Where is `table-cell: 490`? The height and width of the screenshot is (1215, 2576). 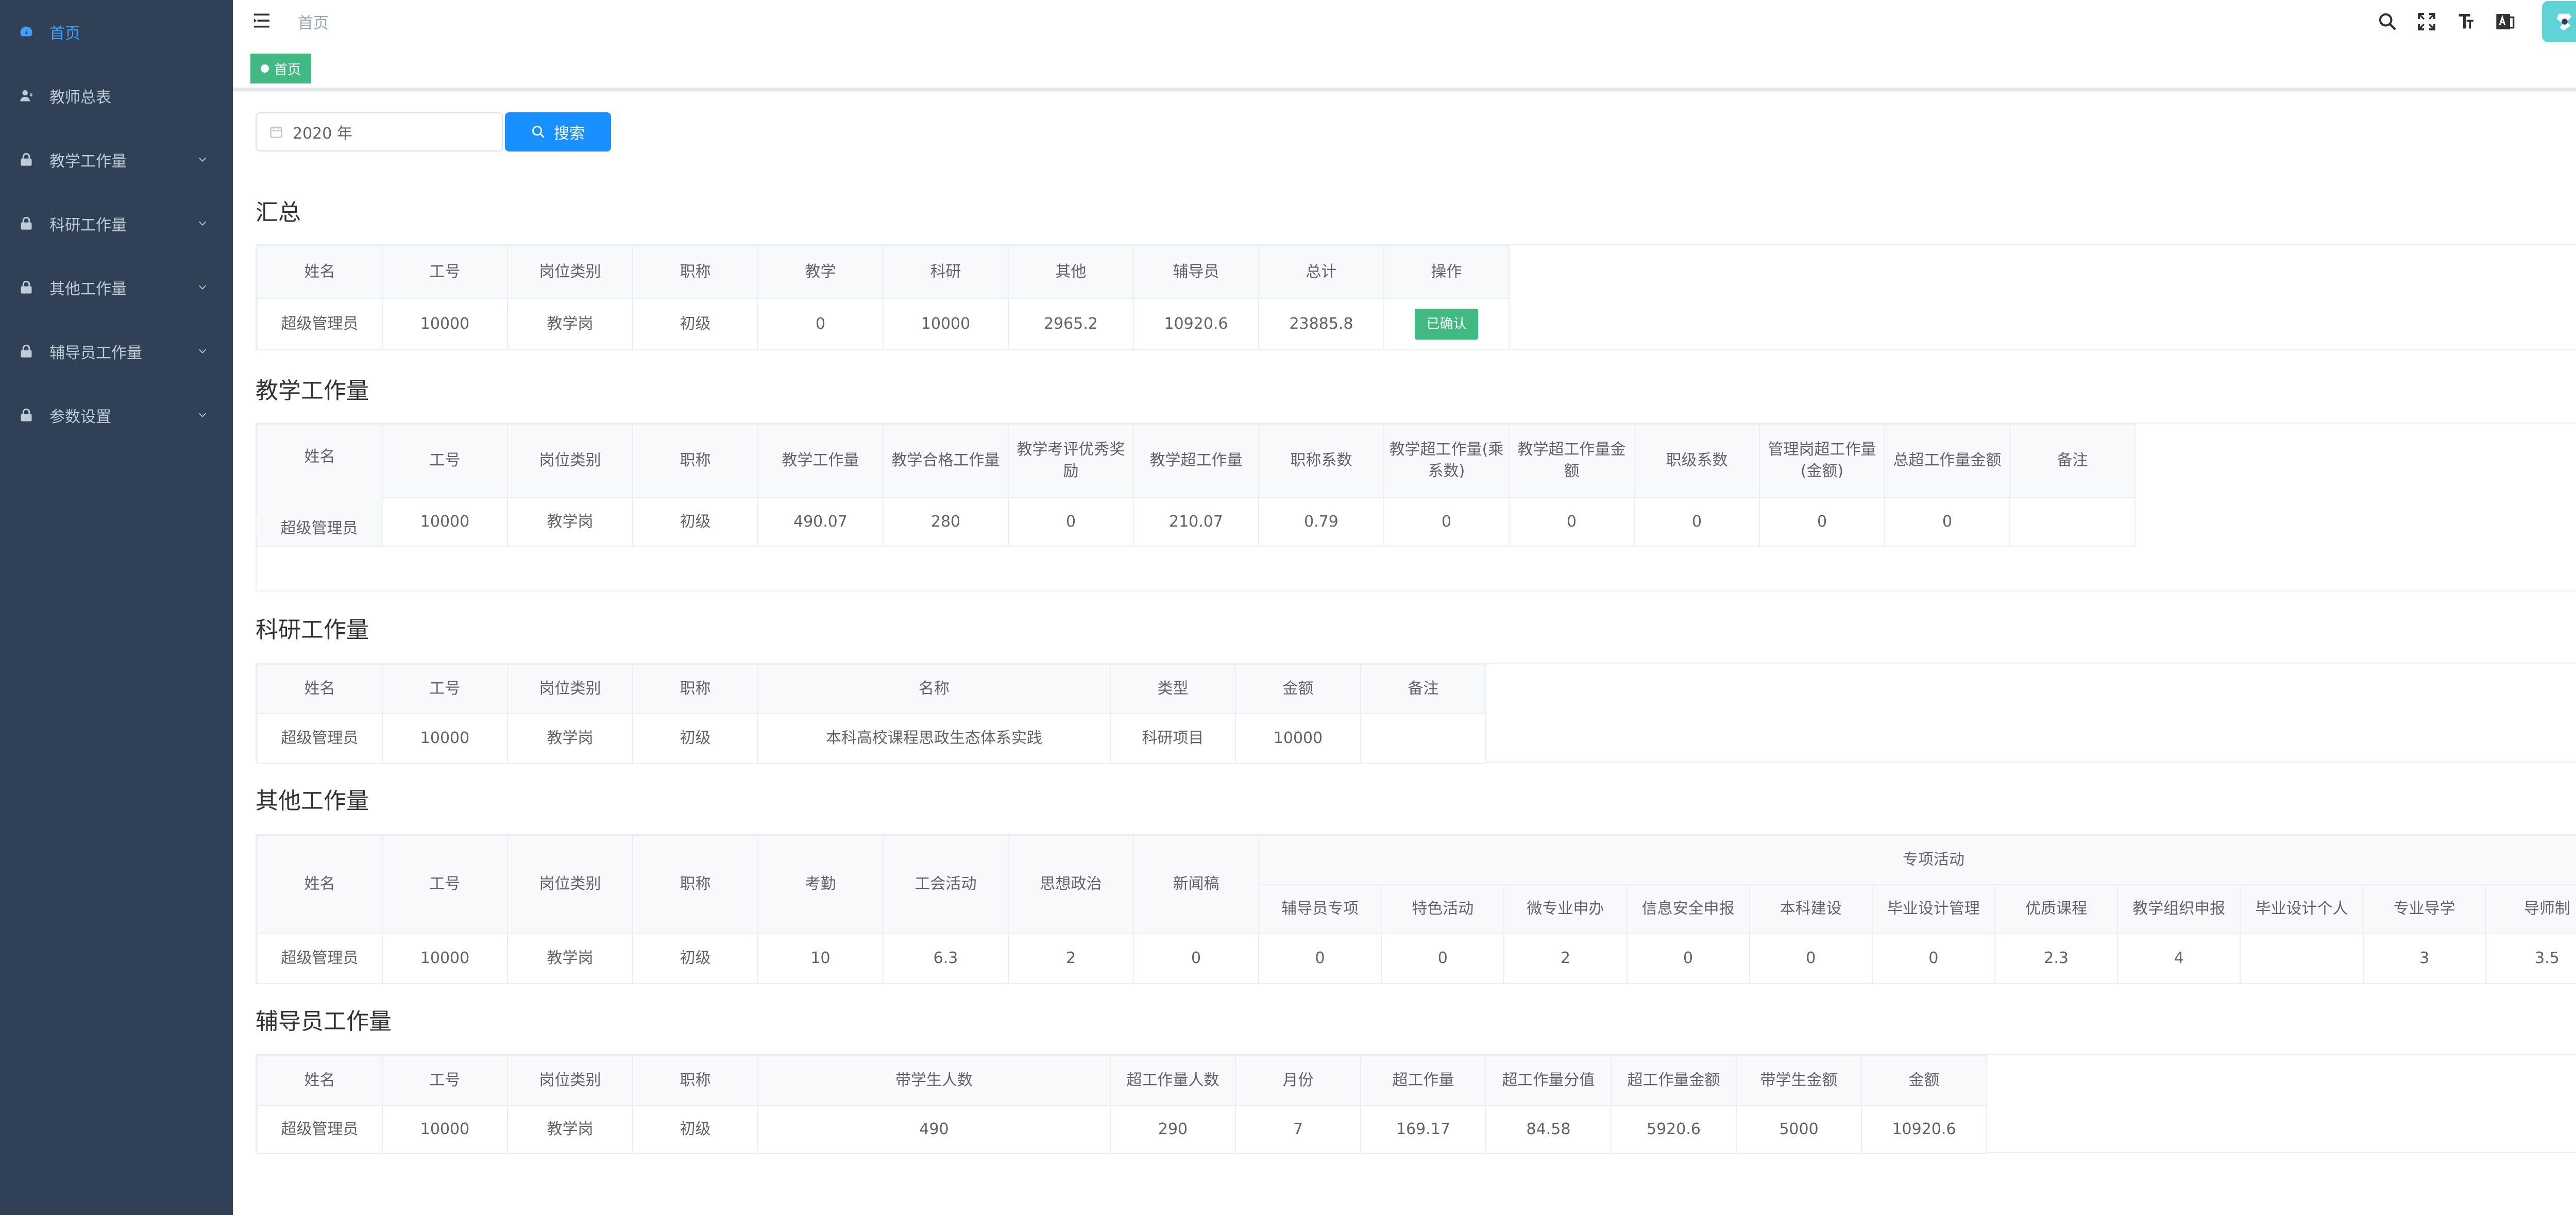 table-cell: 490 is located at coordinates (934, 1129).